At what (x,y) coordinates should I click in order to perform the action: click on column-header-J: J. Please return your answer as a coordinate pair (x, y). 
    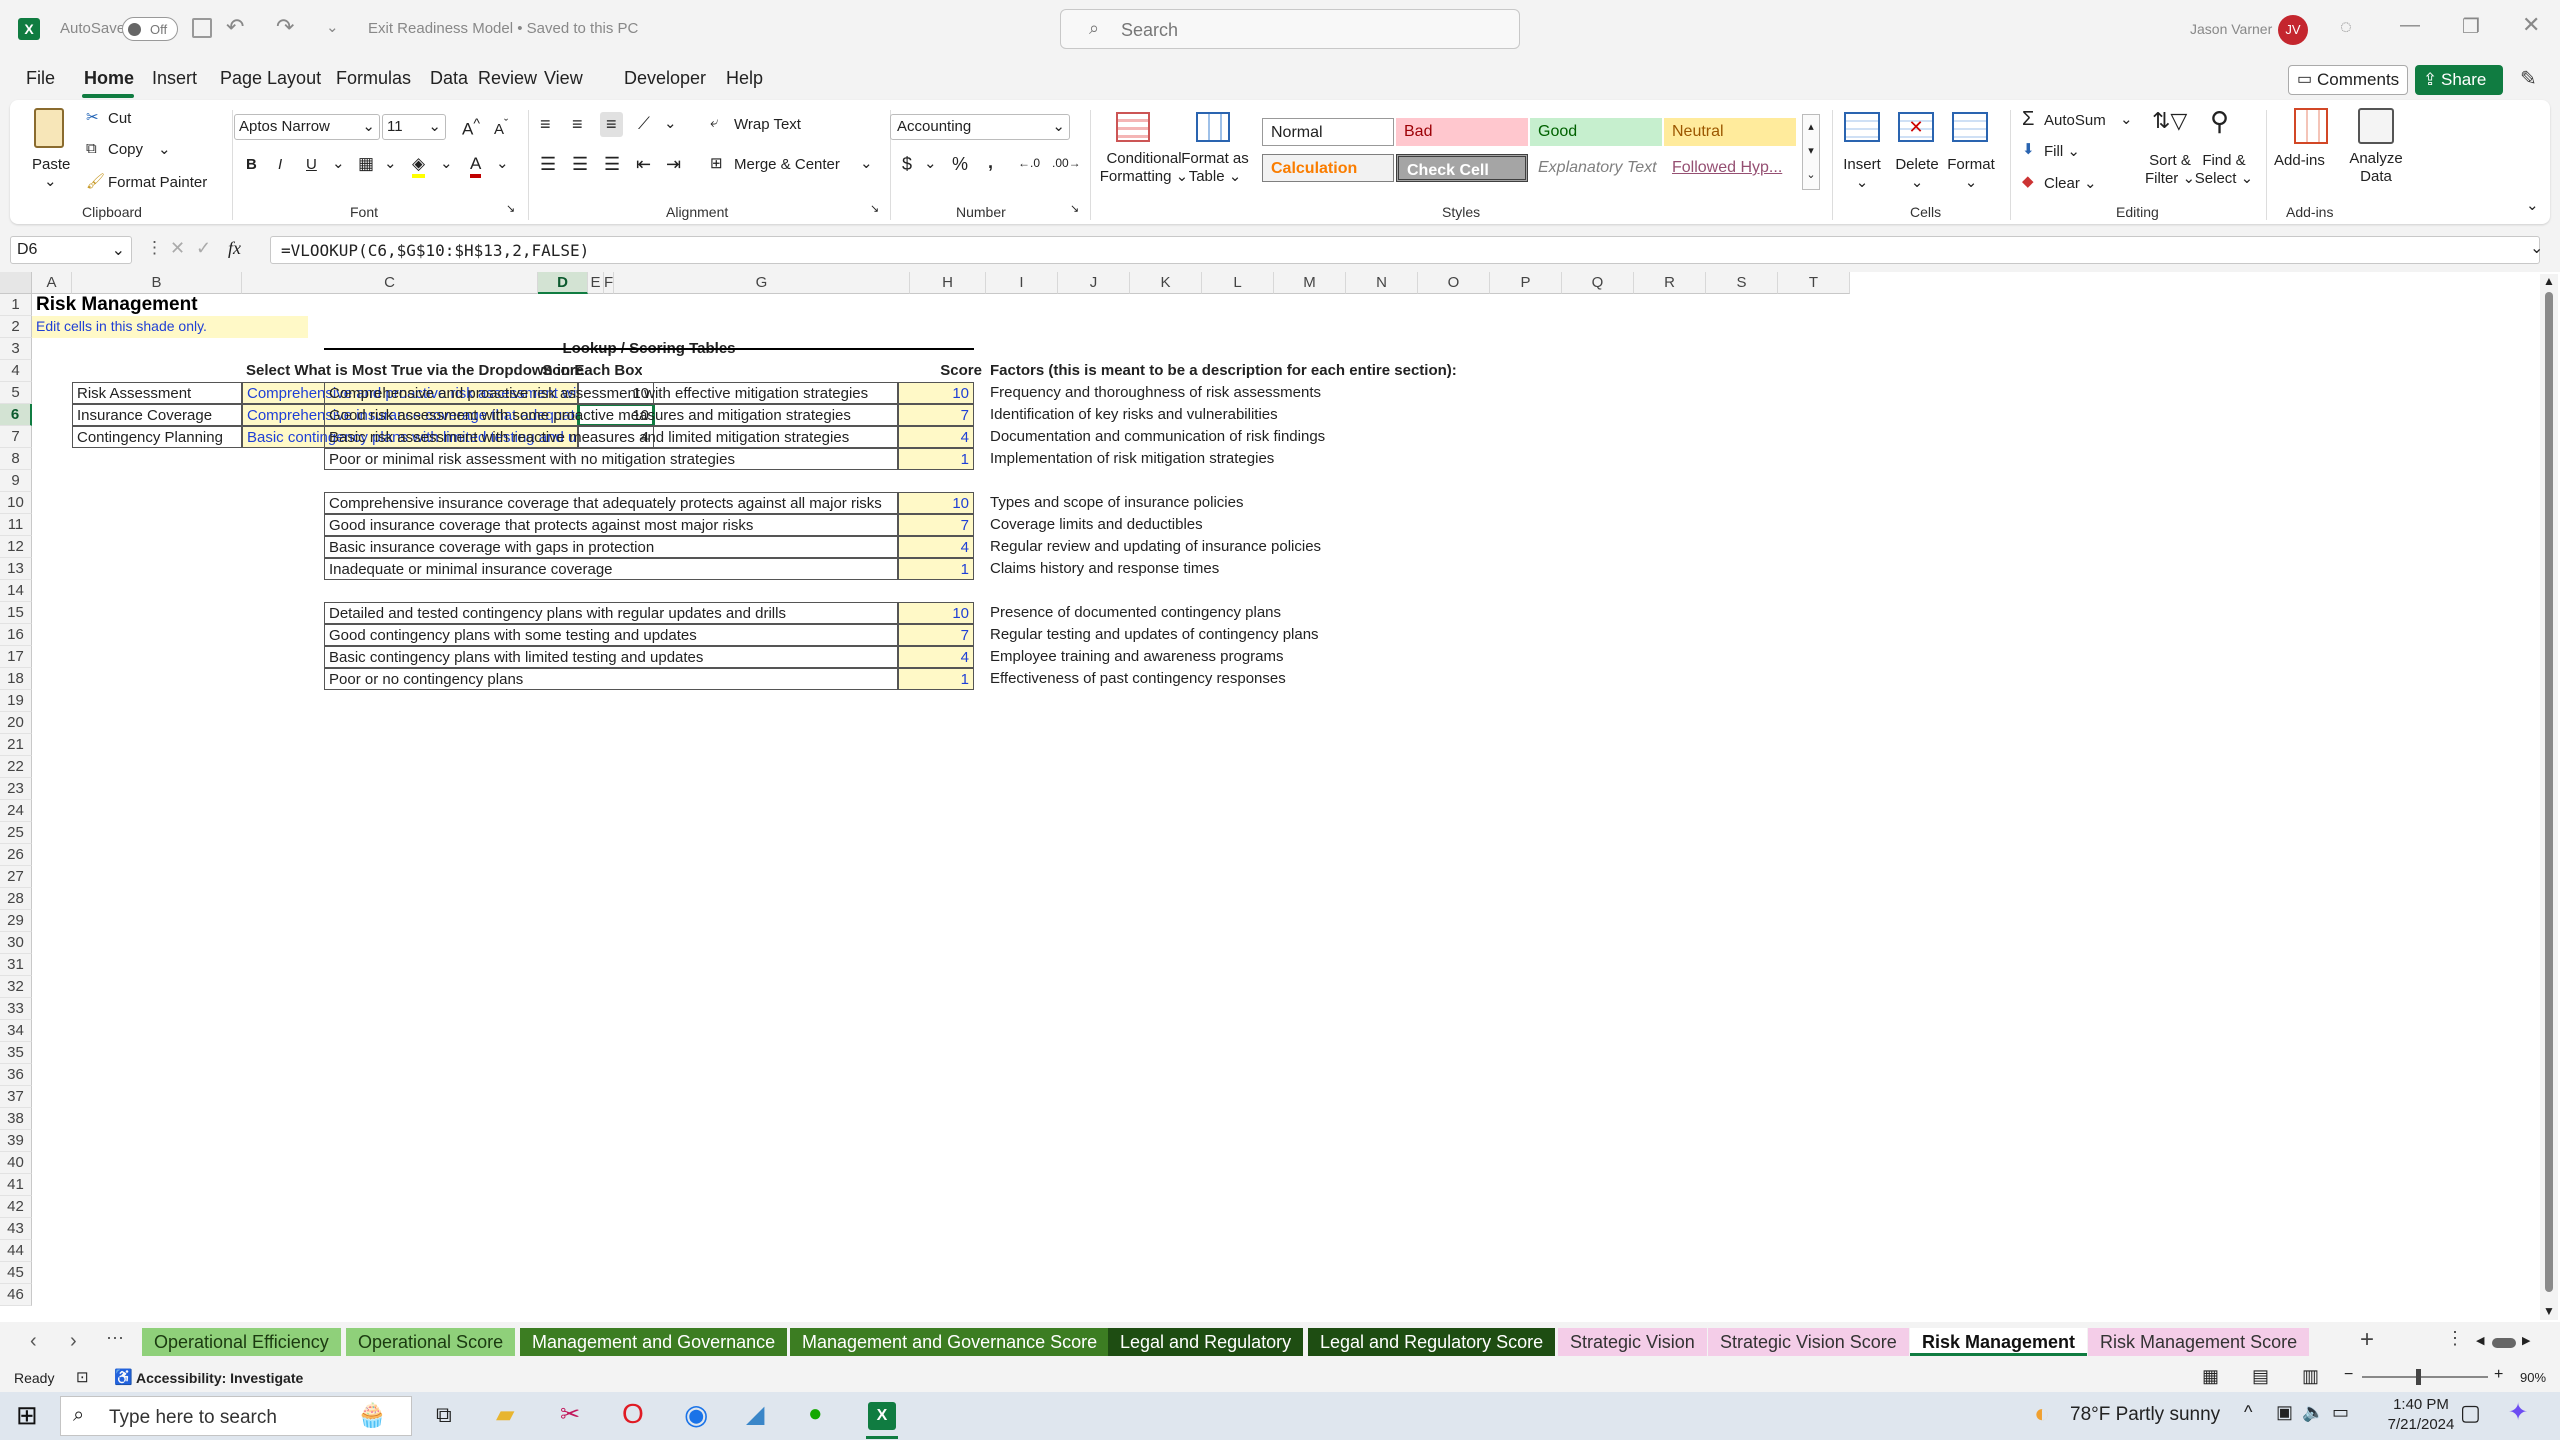
    Looking at the image, I should click on (1094, 283).